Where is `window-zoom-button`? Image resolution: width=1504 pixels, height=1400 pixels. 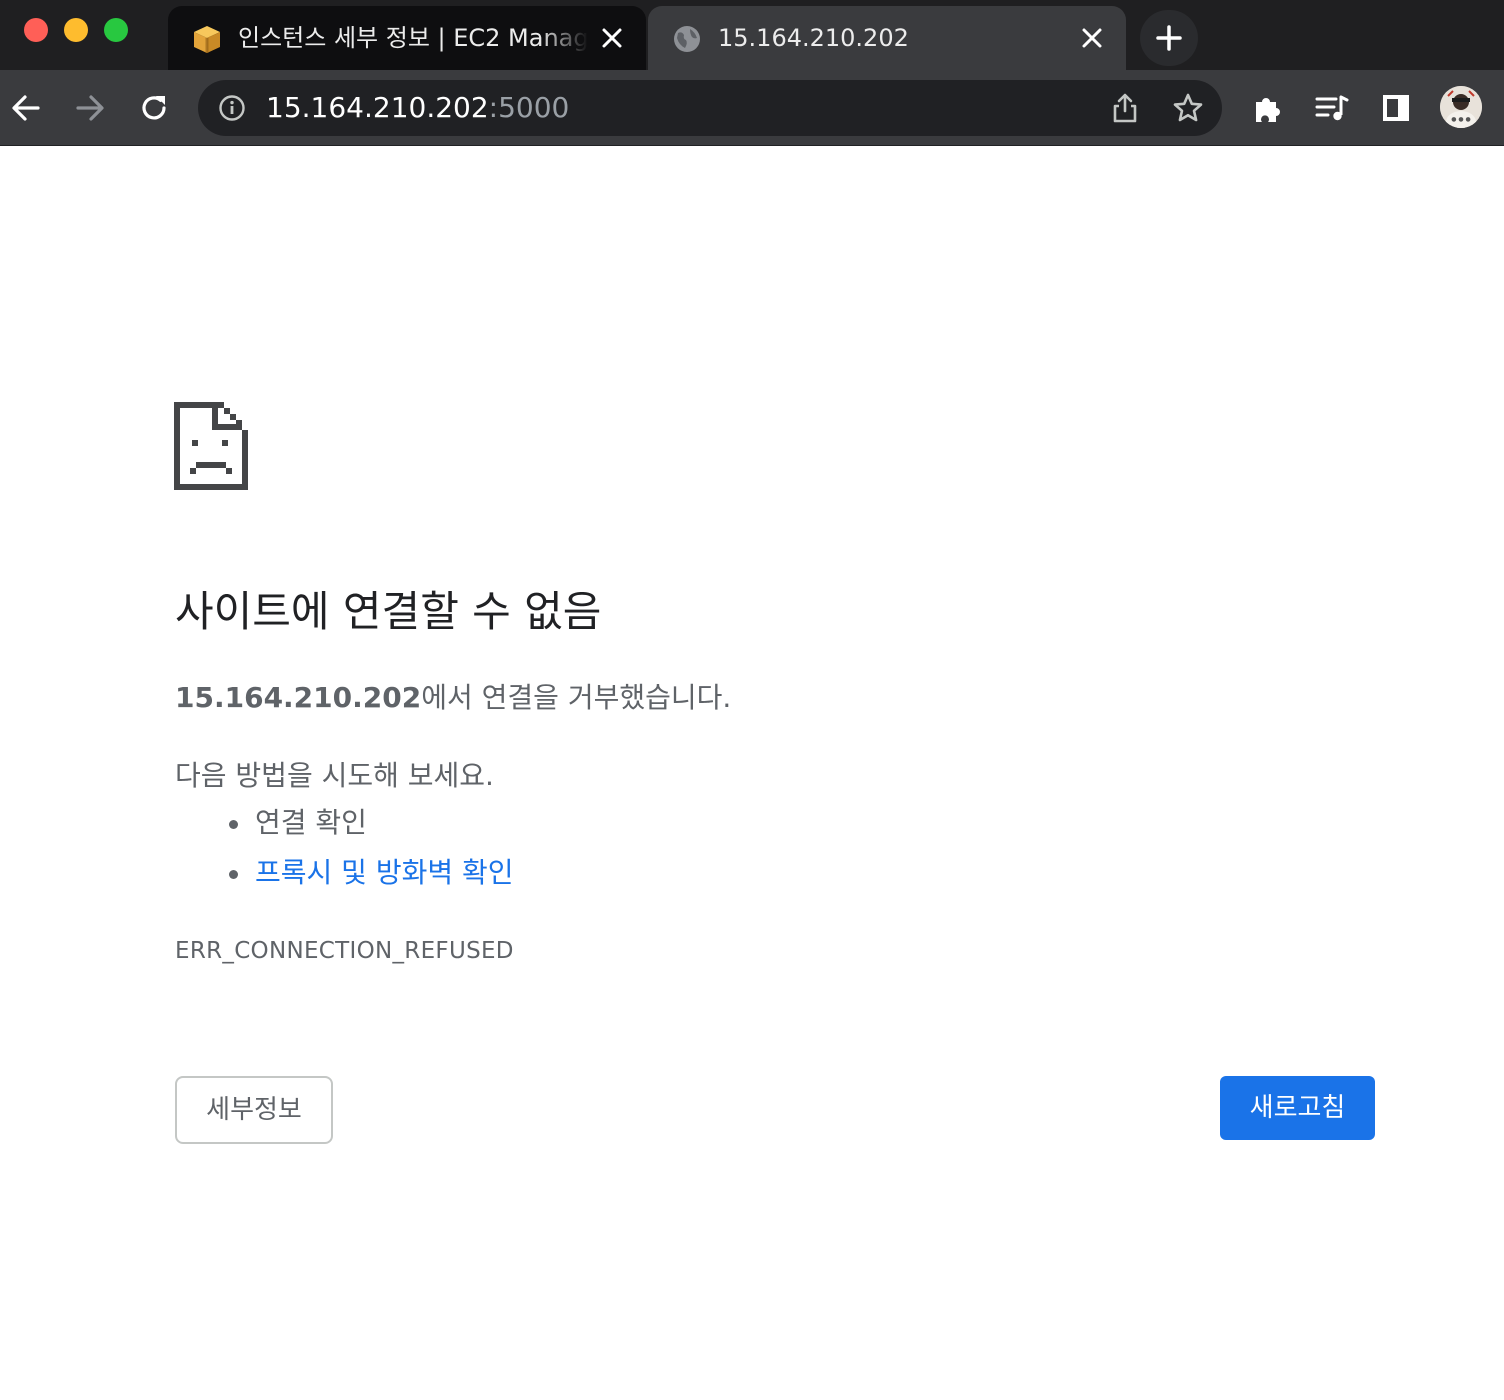
window-zoom-button is located at coordinates (116, 30).